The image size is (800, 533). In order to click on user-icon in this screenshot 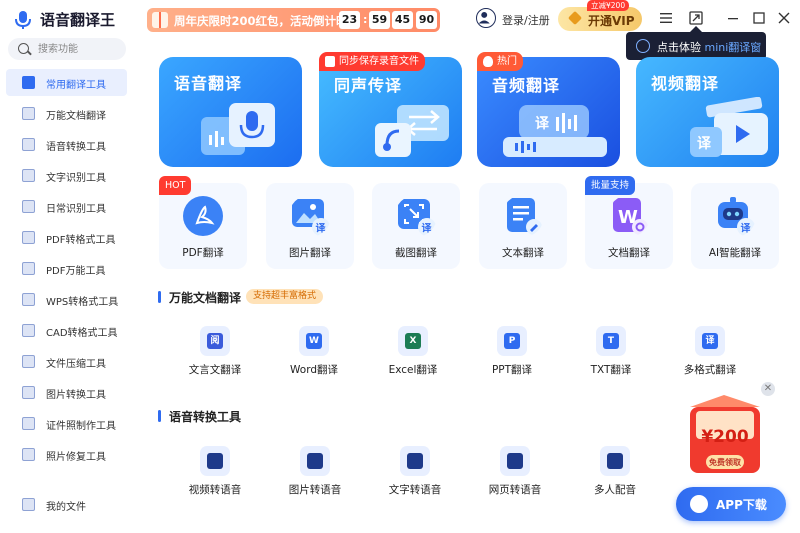, I will do `click(484, 17)`.